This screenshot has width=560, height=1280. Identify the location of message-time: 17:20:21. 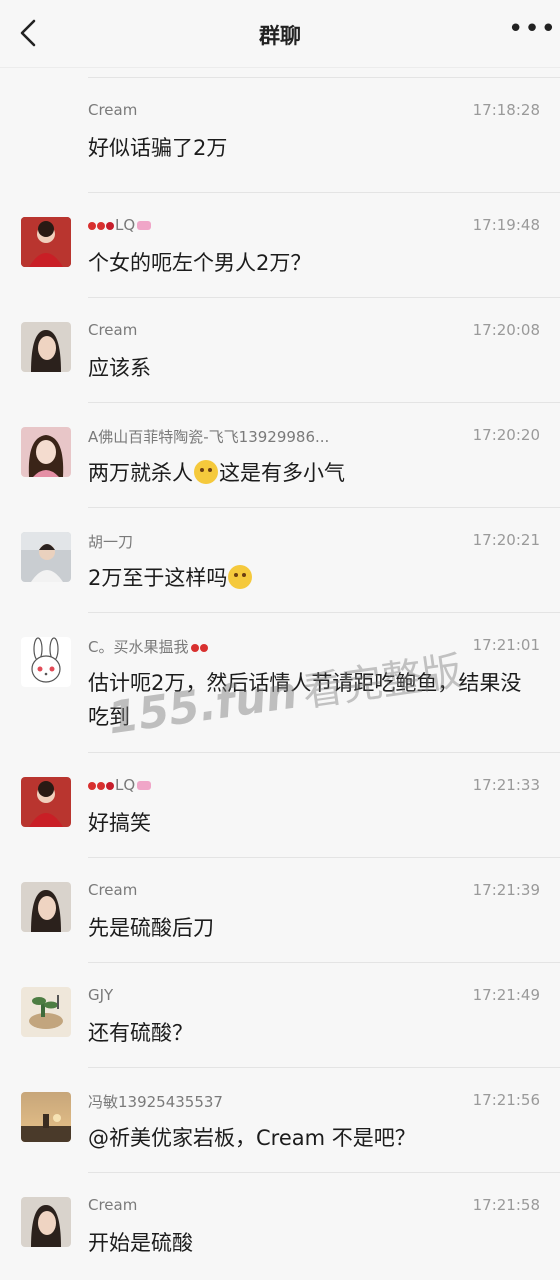
(506, 540).